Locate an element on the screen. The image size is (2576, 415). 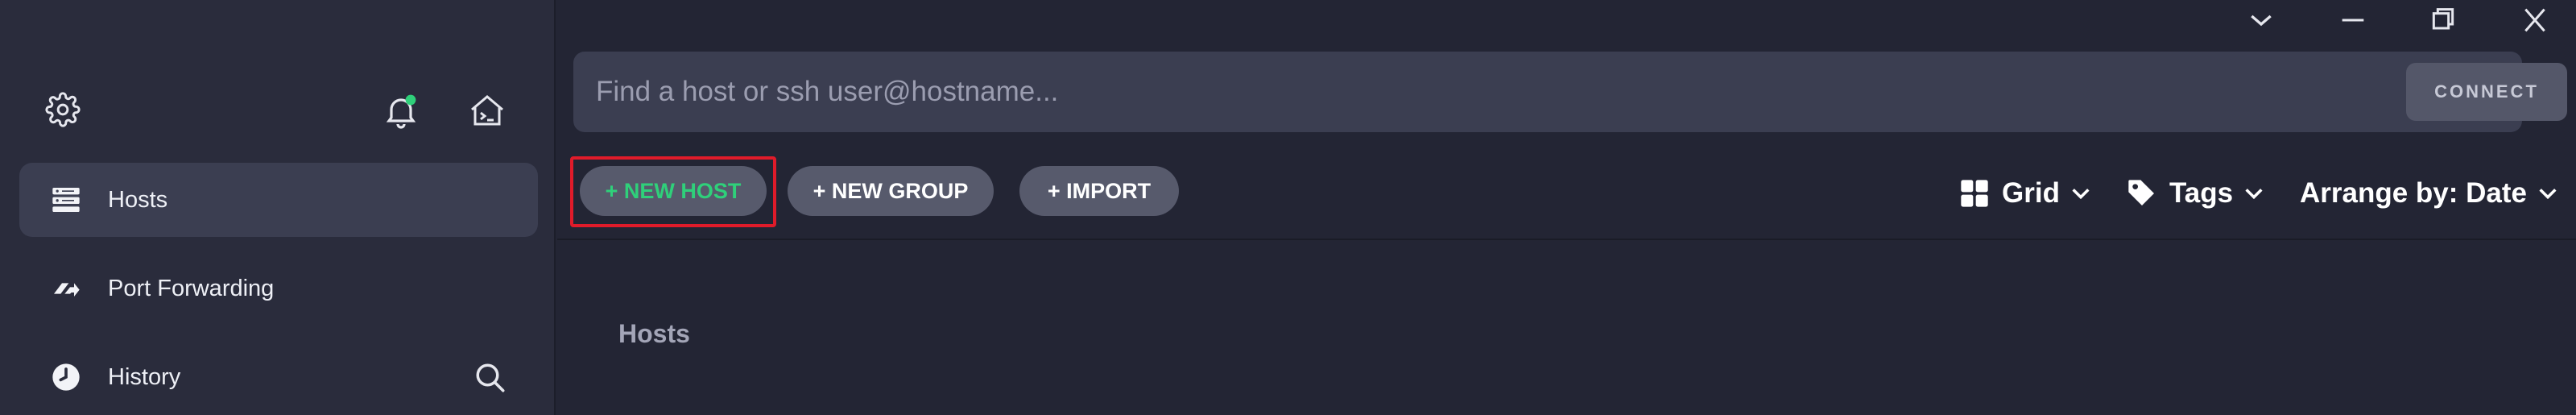
sidebar-item-port-forwarding: Port Forwarding is located at coordinates (278, 288).